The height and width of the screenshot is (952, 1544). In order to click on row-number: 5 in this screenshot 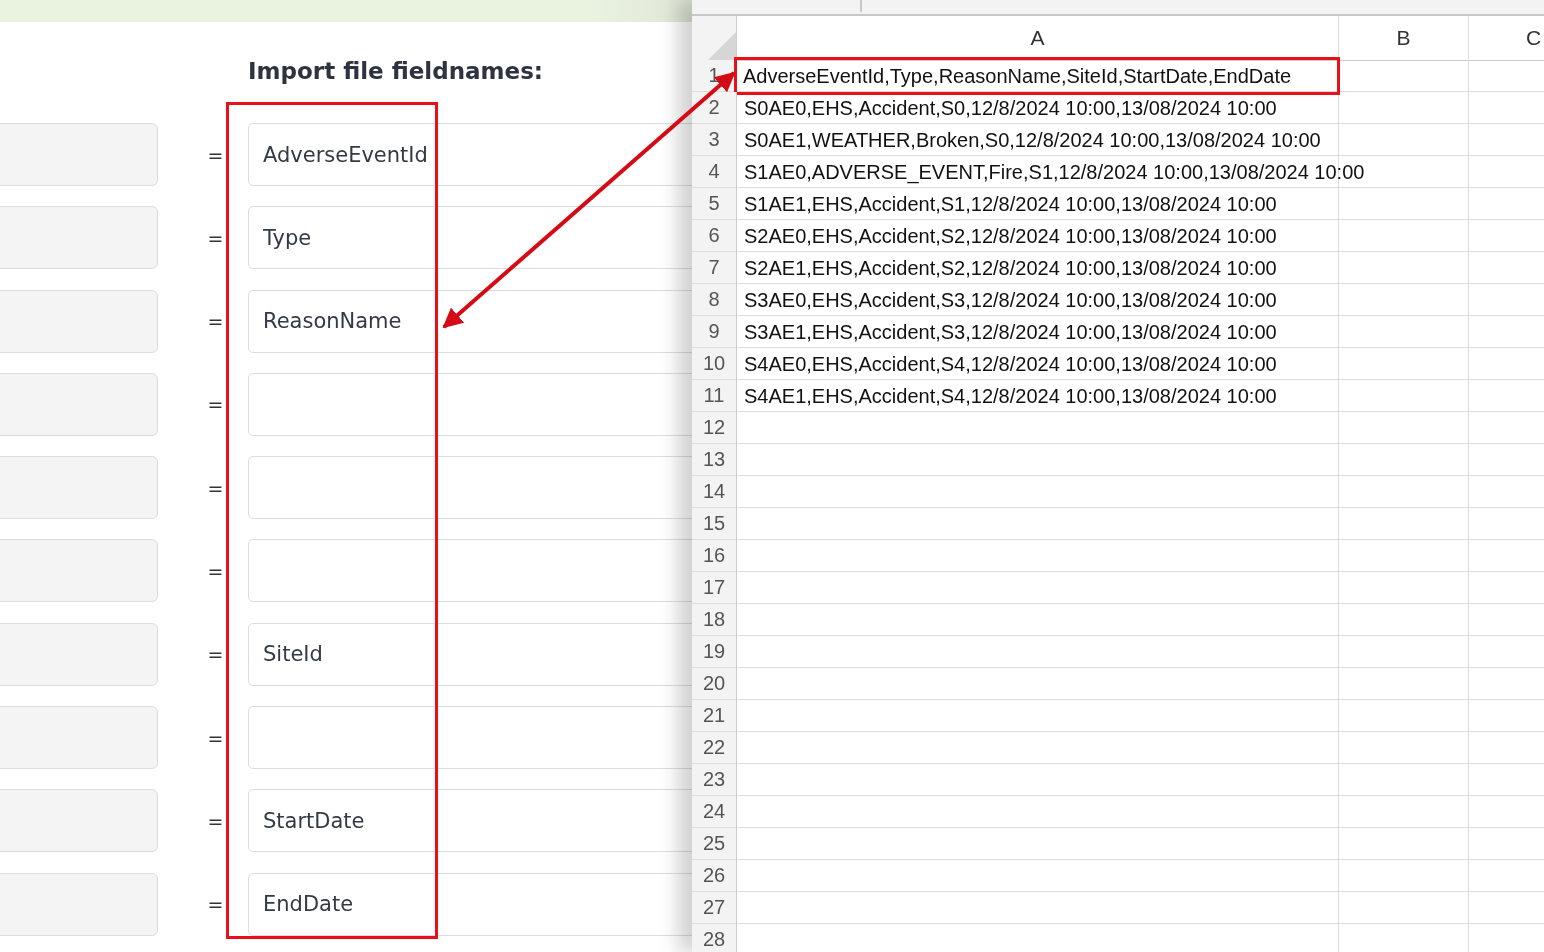, I will do `click(714, 204)`.